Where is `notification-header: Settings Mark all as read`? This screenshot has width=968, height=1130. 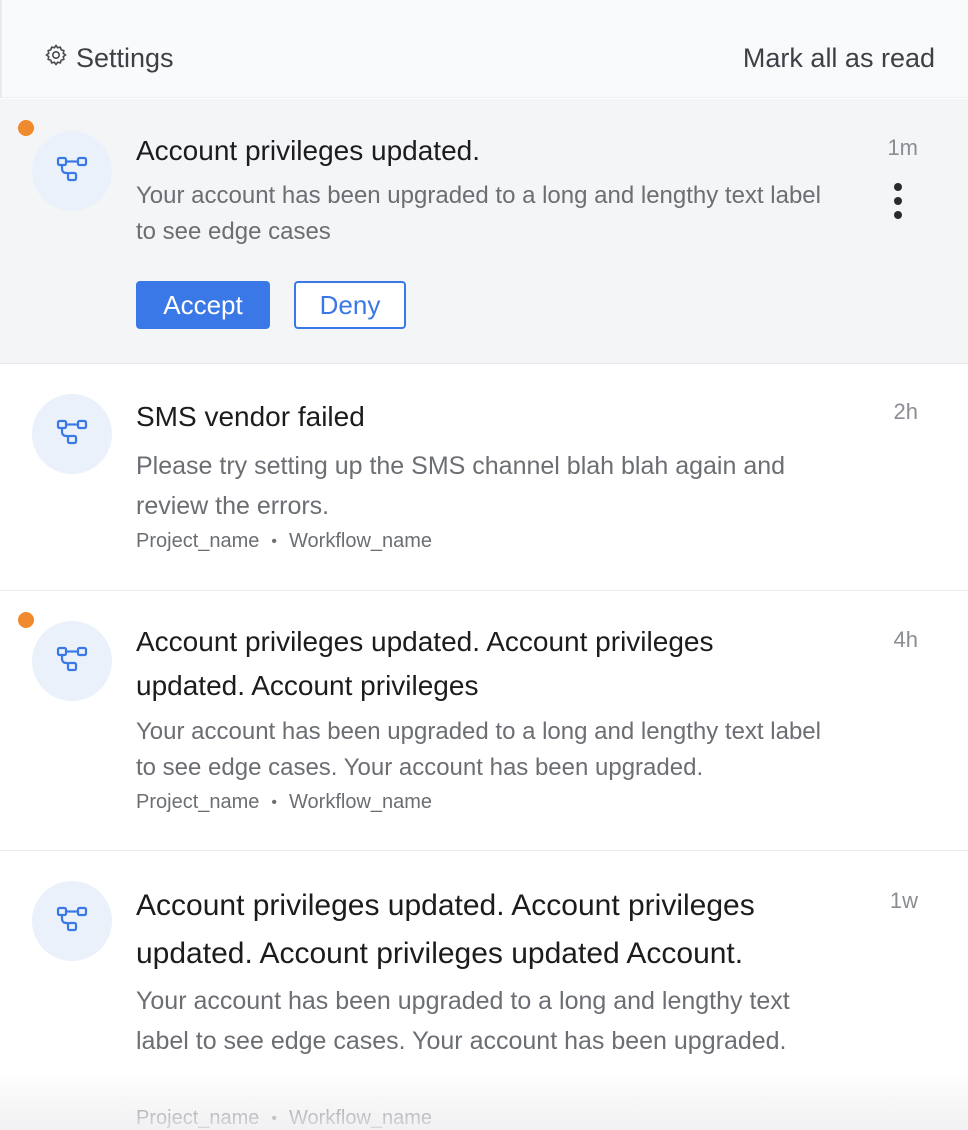
notification-header: Settings Mark all as read is located at coordinates (484, 49).